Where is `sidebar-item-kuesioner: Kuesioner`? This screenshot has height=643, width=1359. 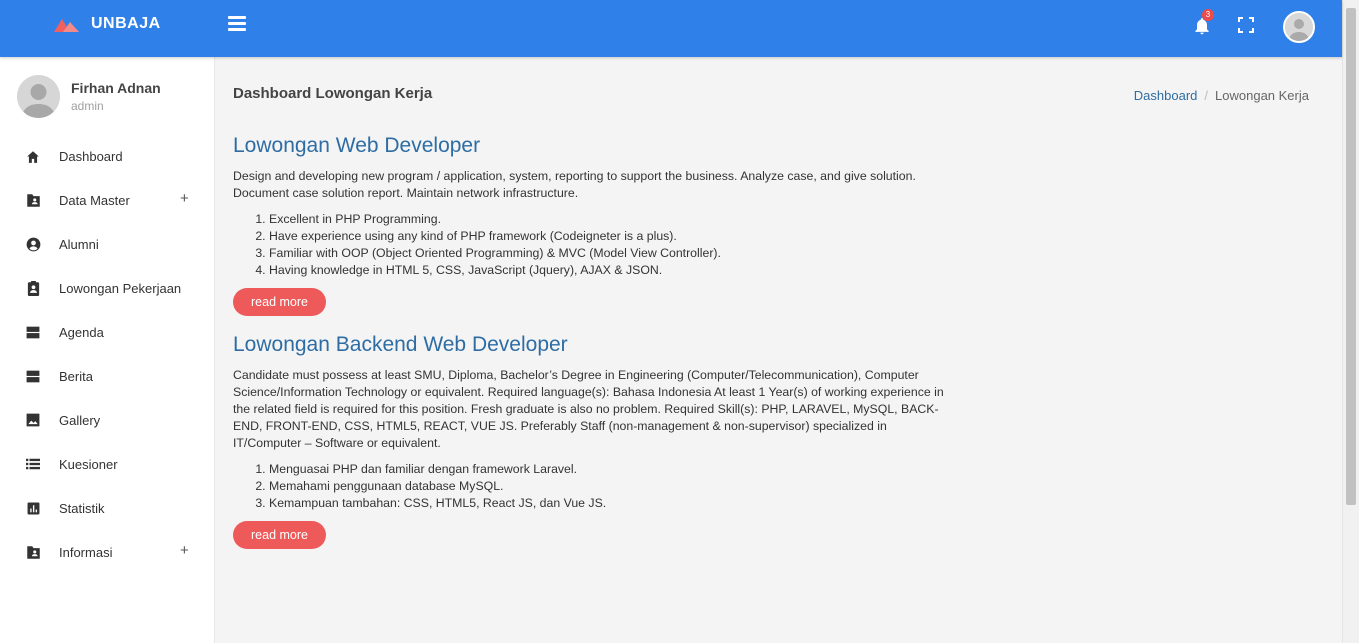 sidebar-item-kuesioner: Kuesioner is located at coordinates (107, 464).